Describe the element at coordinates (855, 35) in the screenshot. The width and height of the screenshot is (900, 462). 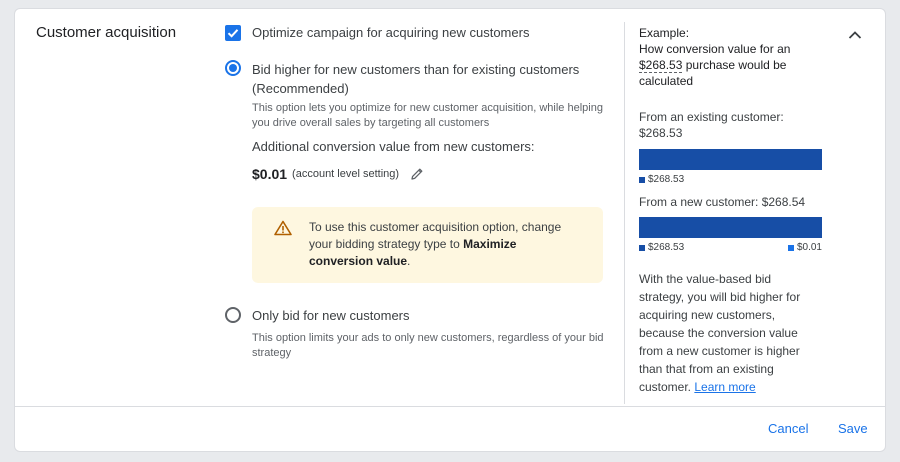
I see `chevron-up-icon` at that location.